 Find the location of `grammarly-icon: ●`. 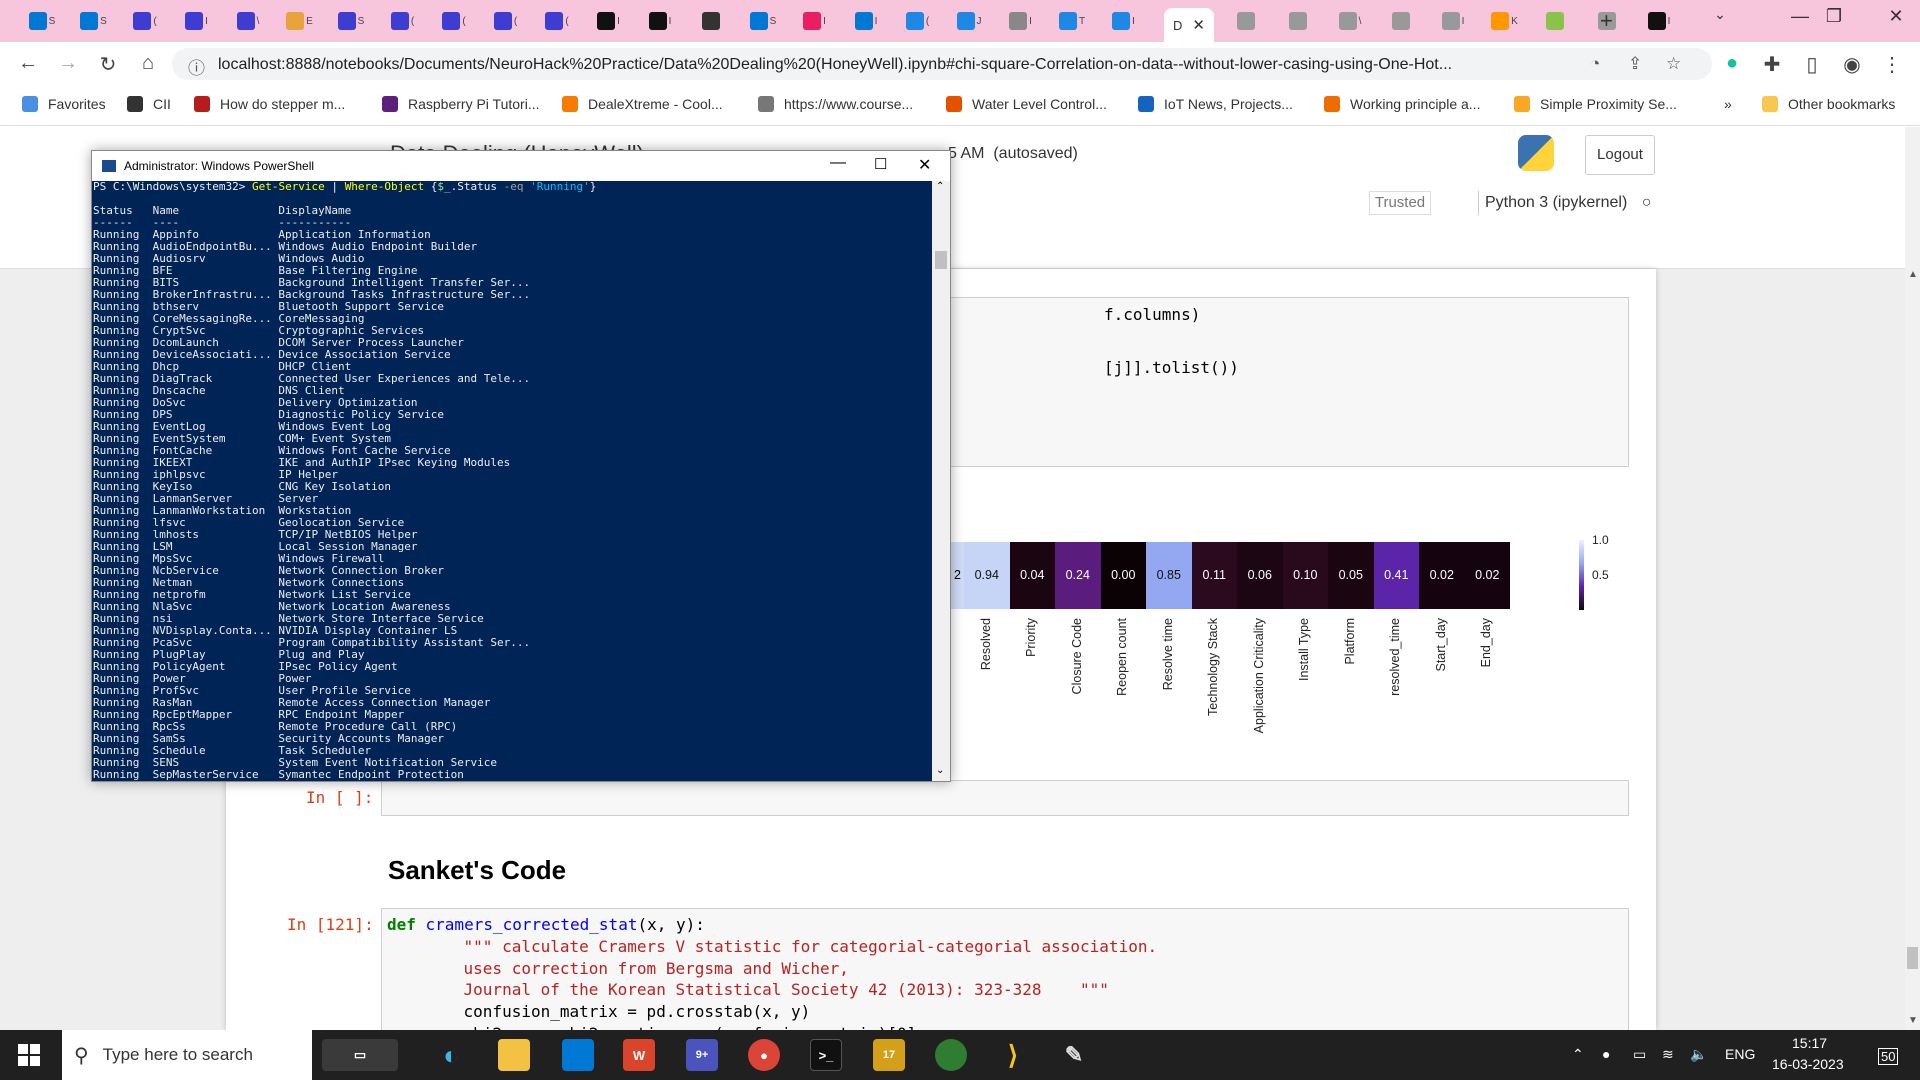

grammarly-icon: ● is located at coordinates (1732, 63).